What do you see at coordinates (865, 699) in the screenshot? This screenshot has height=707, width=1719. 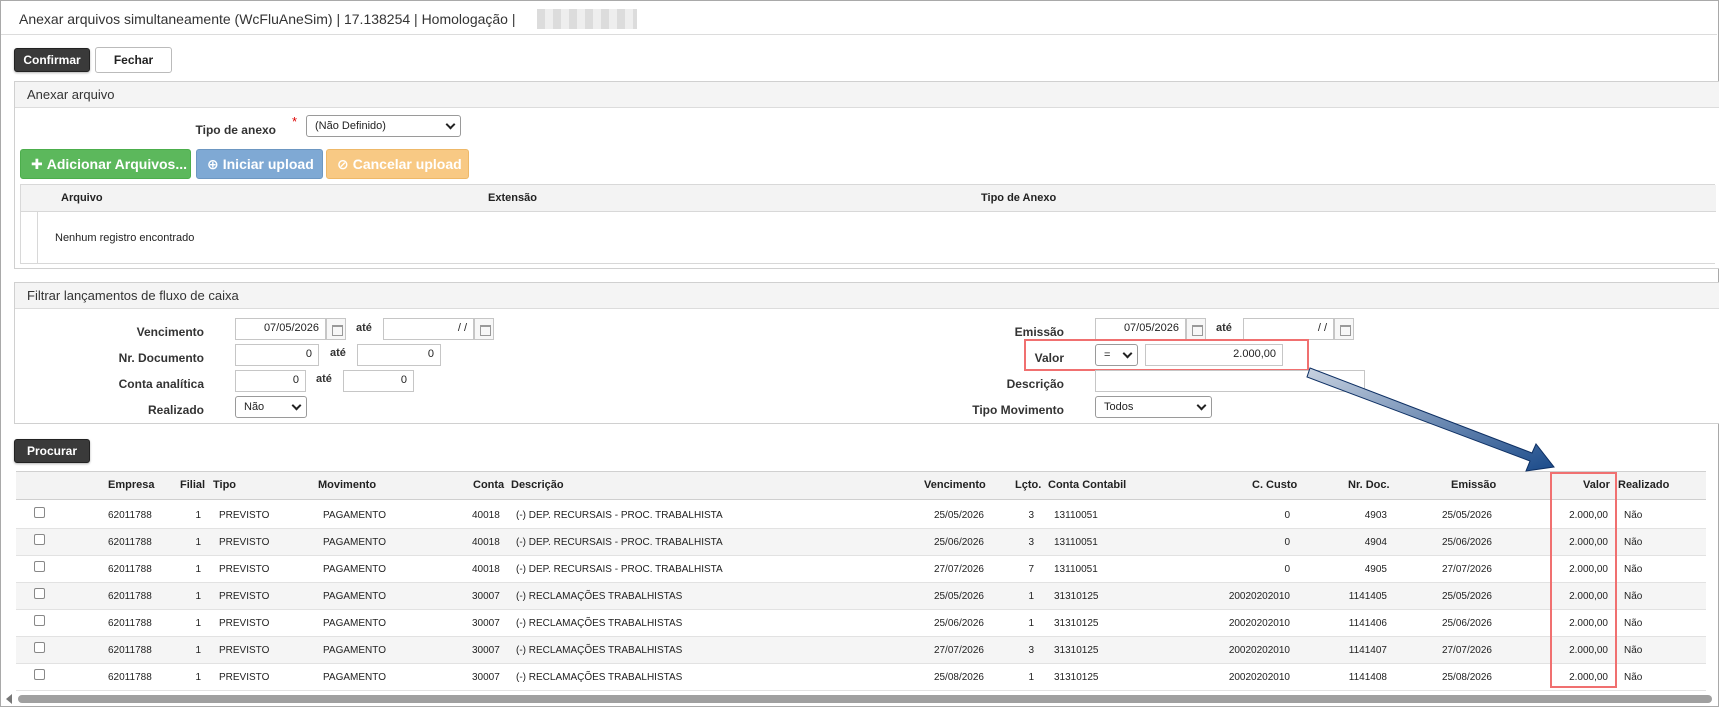 I see `scrollbar-thumb` at bounding box center [865, 699].